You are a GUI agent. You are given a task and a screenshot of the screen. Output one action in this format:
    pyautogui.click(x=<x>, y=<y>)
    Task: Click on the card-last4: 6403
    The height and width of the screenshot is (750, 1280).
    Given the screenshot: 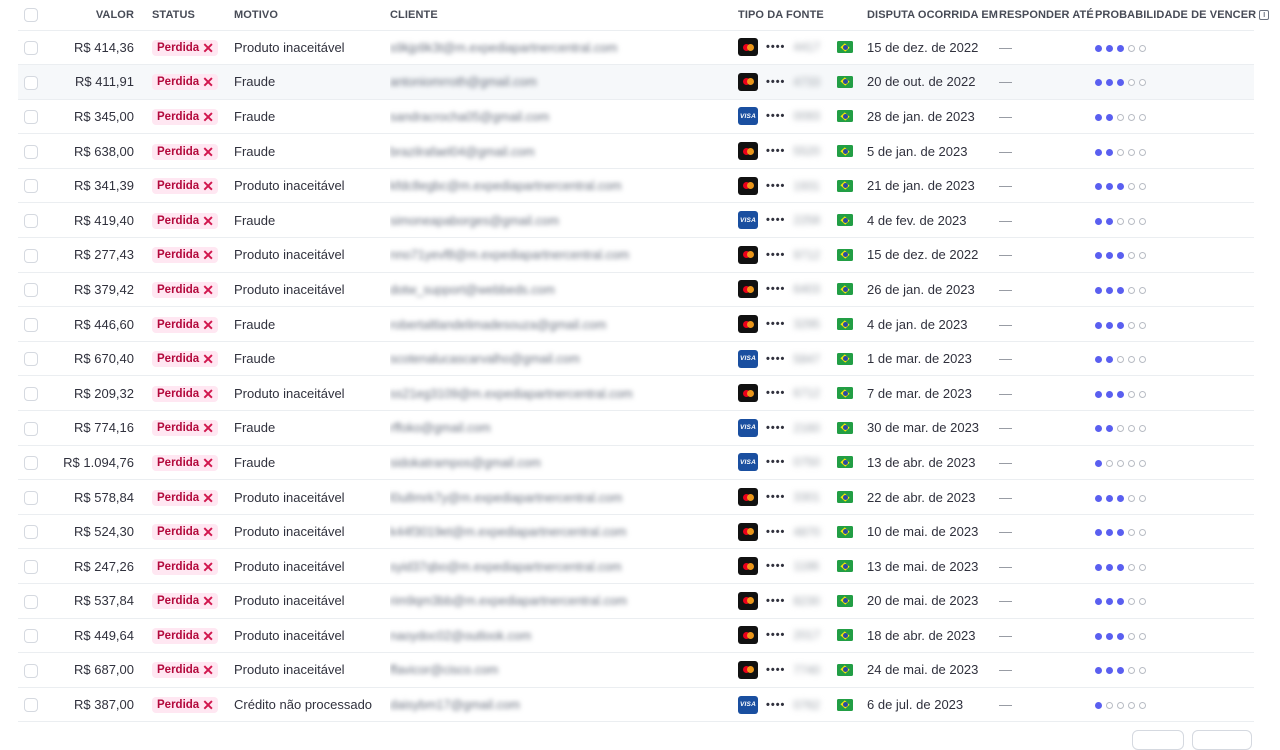 What is the action you would take?
    pyautogui.click(x=807, y=289)
    